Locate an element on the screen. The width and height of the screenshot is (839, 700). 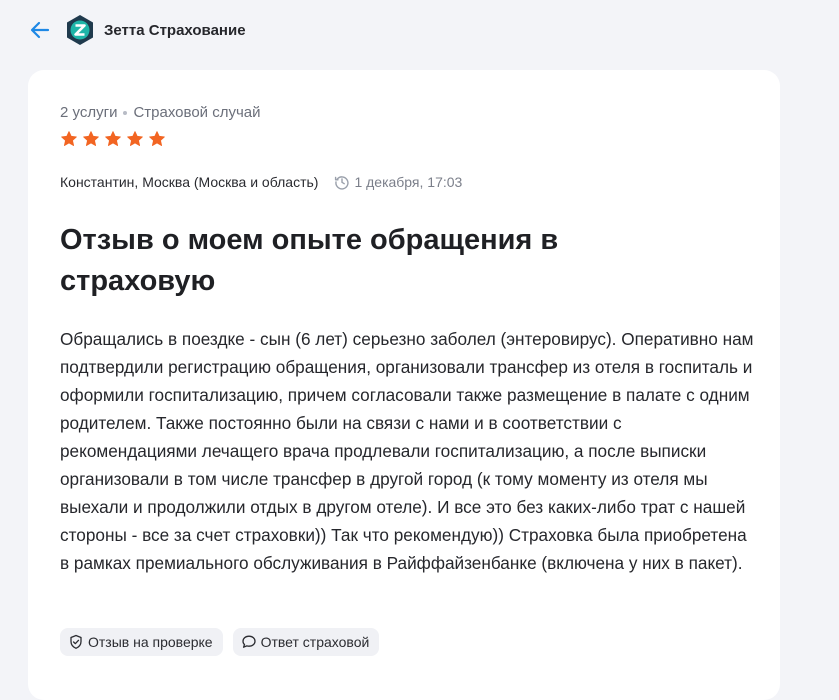
tag-under-review: Отзыв на проверке is located at coordinates (141, 642).